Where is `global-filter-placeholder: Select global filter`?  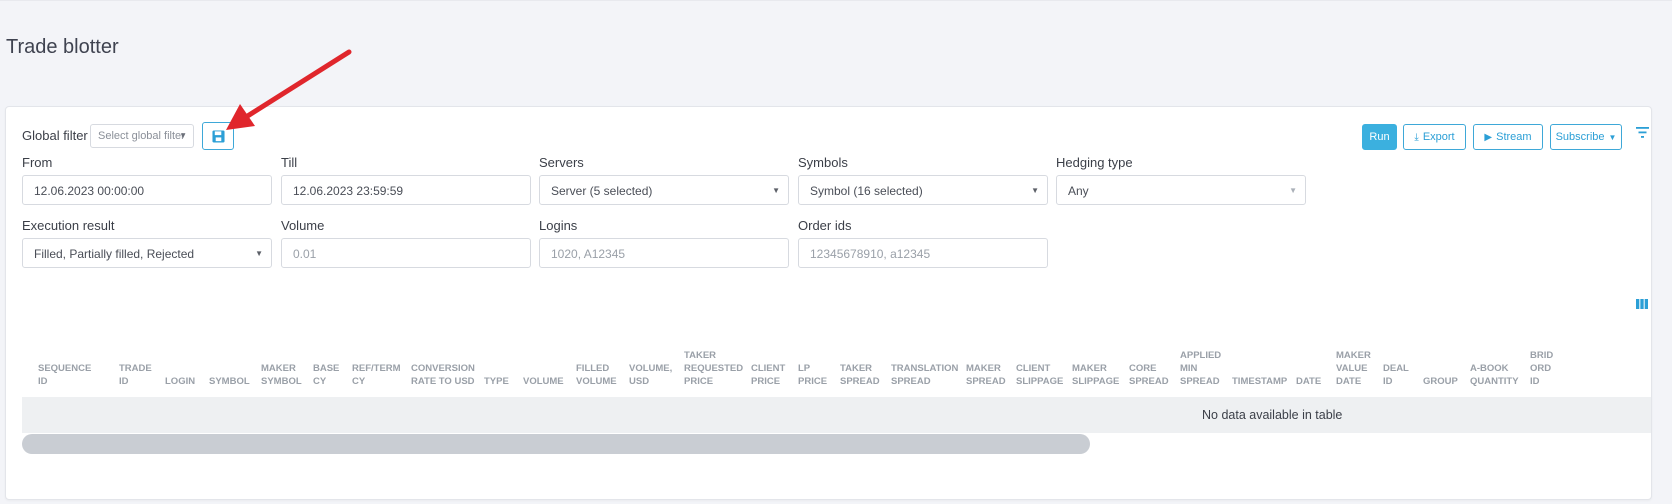
global-filter-placeholder: Select global filter is located at coordinates (141, 136).